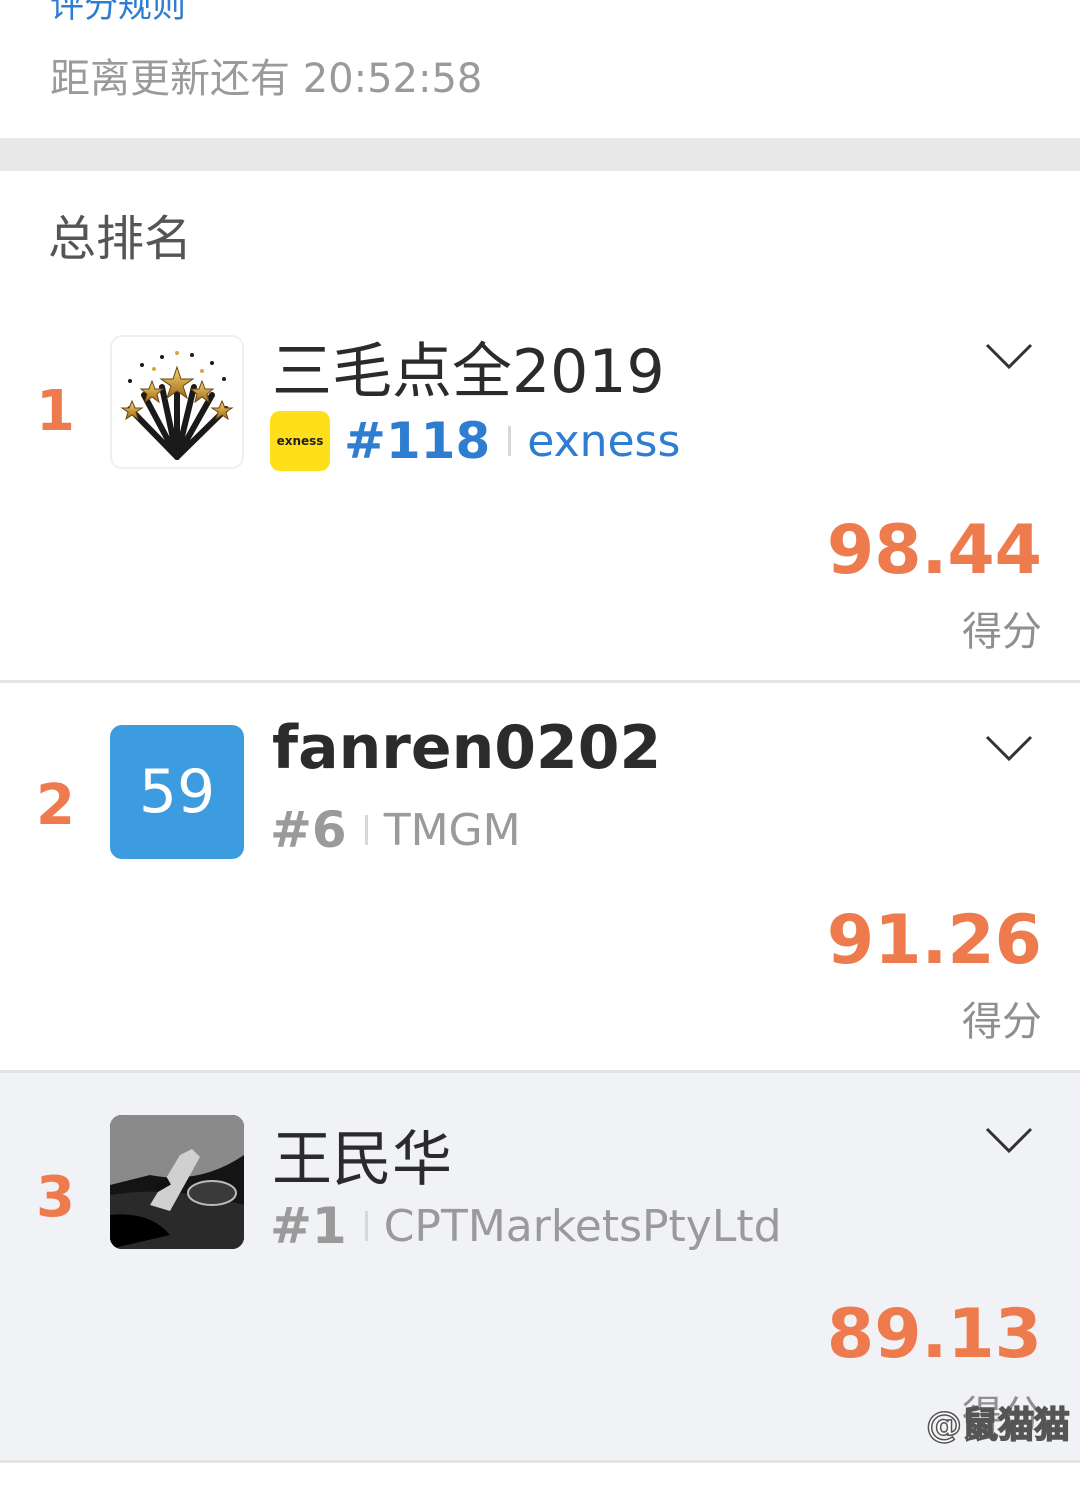 The image size is (1080, 1488). What do you see at coordinates (300, 441) in the screenshot?
I see `exness-logo-icon: exness` at bounding box center [300, 441].